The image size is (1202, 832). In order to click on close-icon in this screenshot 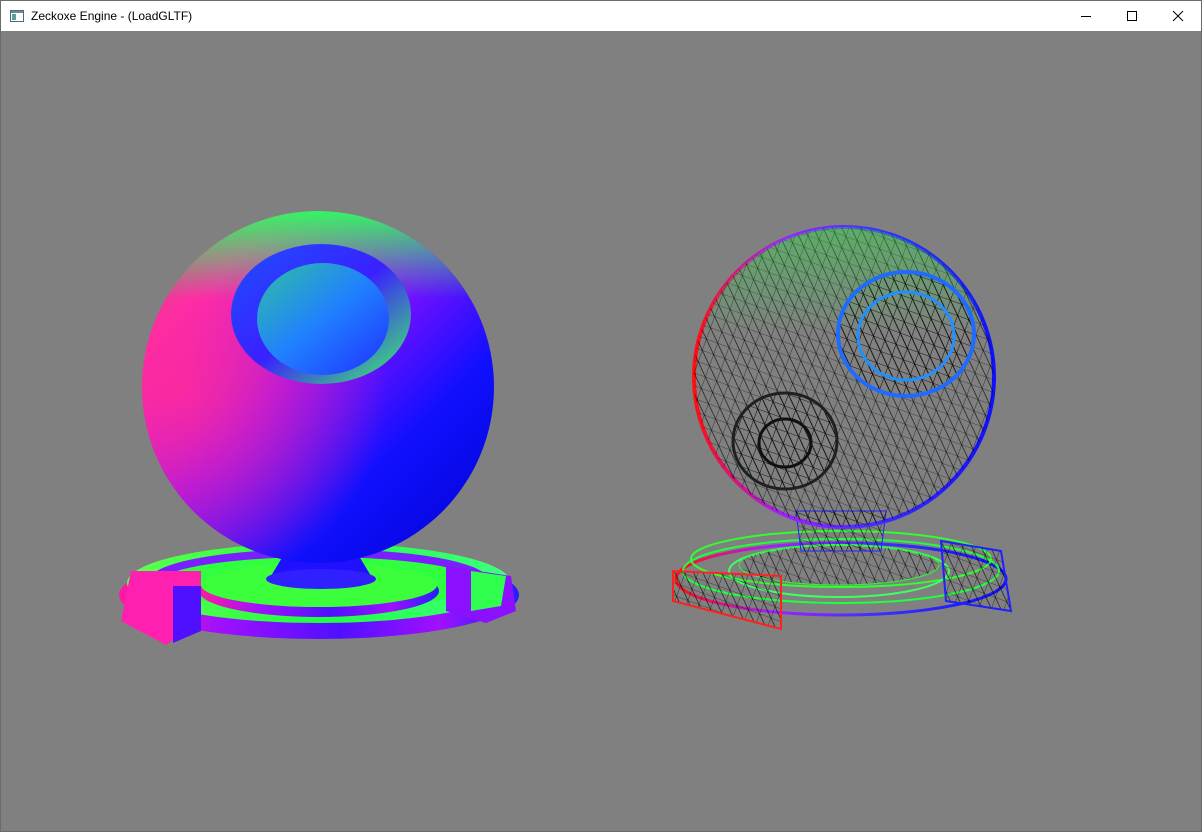, I will do `click(1178, 16)`.